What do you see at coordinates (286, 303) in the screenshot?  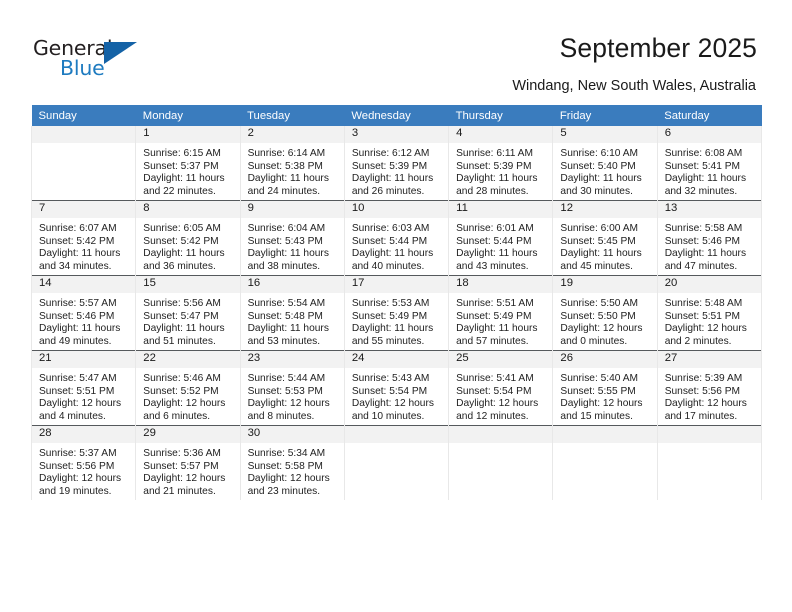 I see `sunrise-time: Sunrise: 5:54 AM` at bounding box center [286, 303].